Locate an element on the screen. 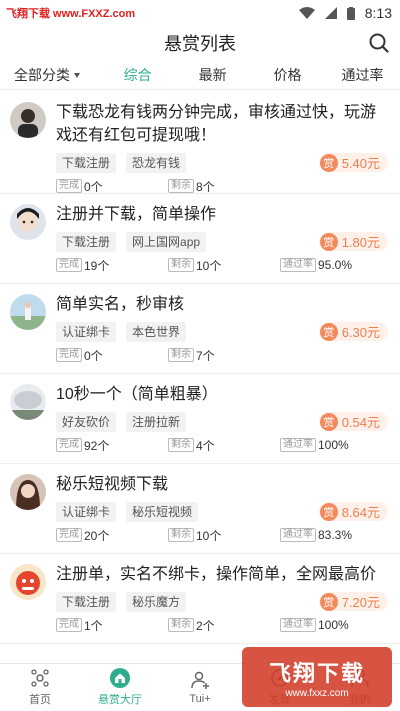  stat-value: 8个 is located at coordinates (205, 186).